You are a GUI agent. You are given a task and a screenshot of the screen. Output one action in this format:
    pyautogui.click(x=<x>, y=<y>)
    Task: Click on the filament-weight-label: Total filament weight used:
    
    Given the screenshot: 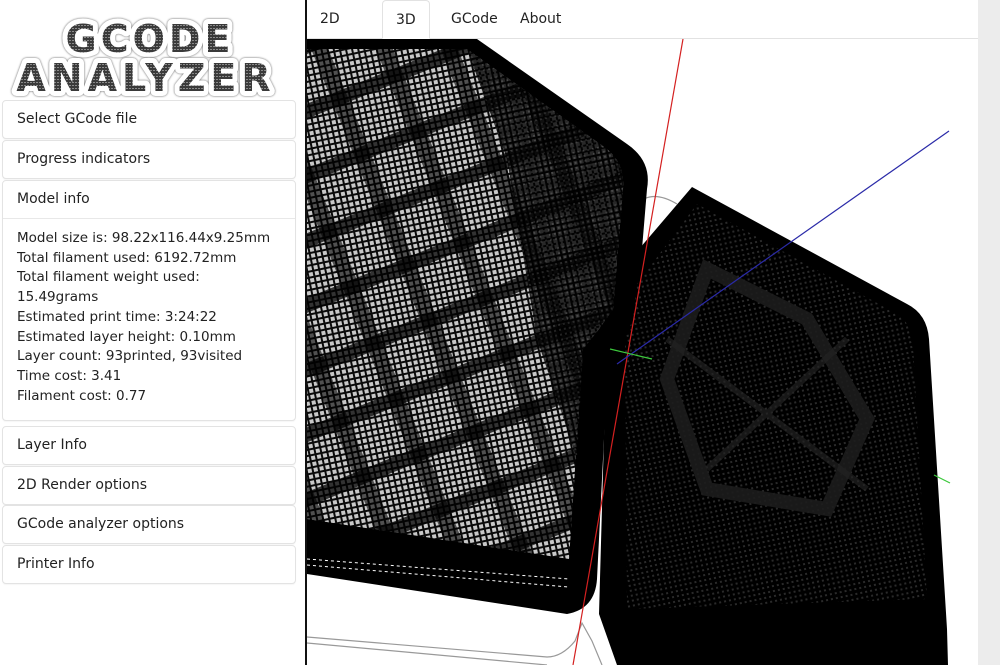 What is the action you would take?
    pyautogui.click(x=108, y=277)
    